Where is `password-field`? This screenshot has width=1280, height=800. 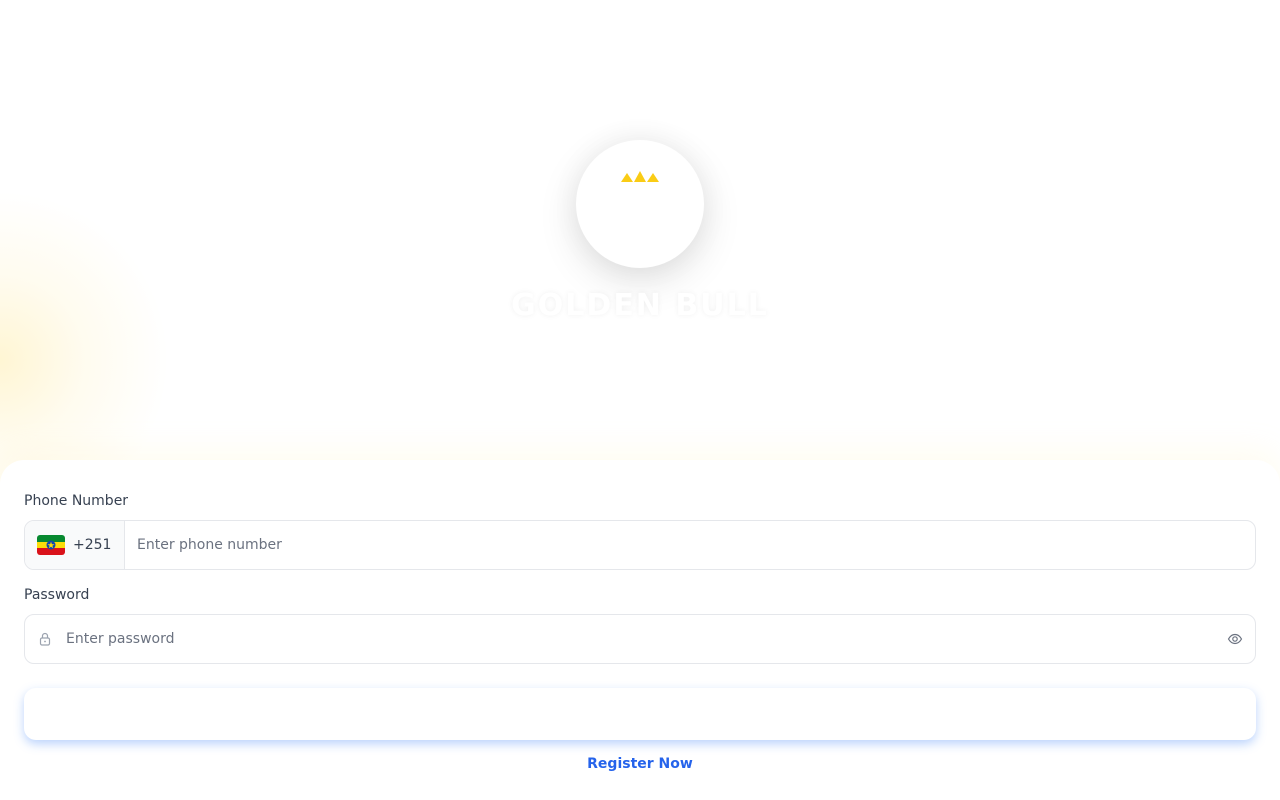 password-field is located at coordinates (640, 639).